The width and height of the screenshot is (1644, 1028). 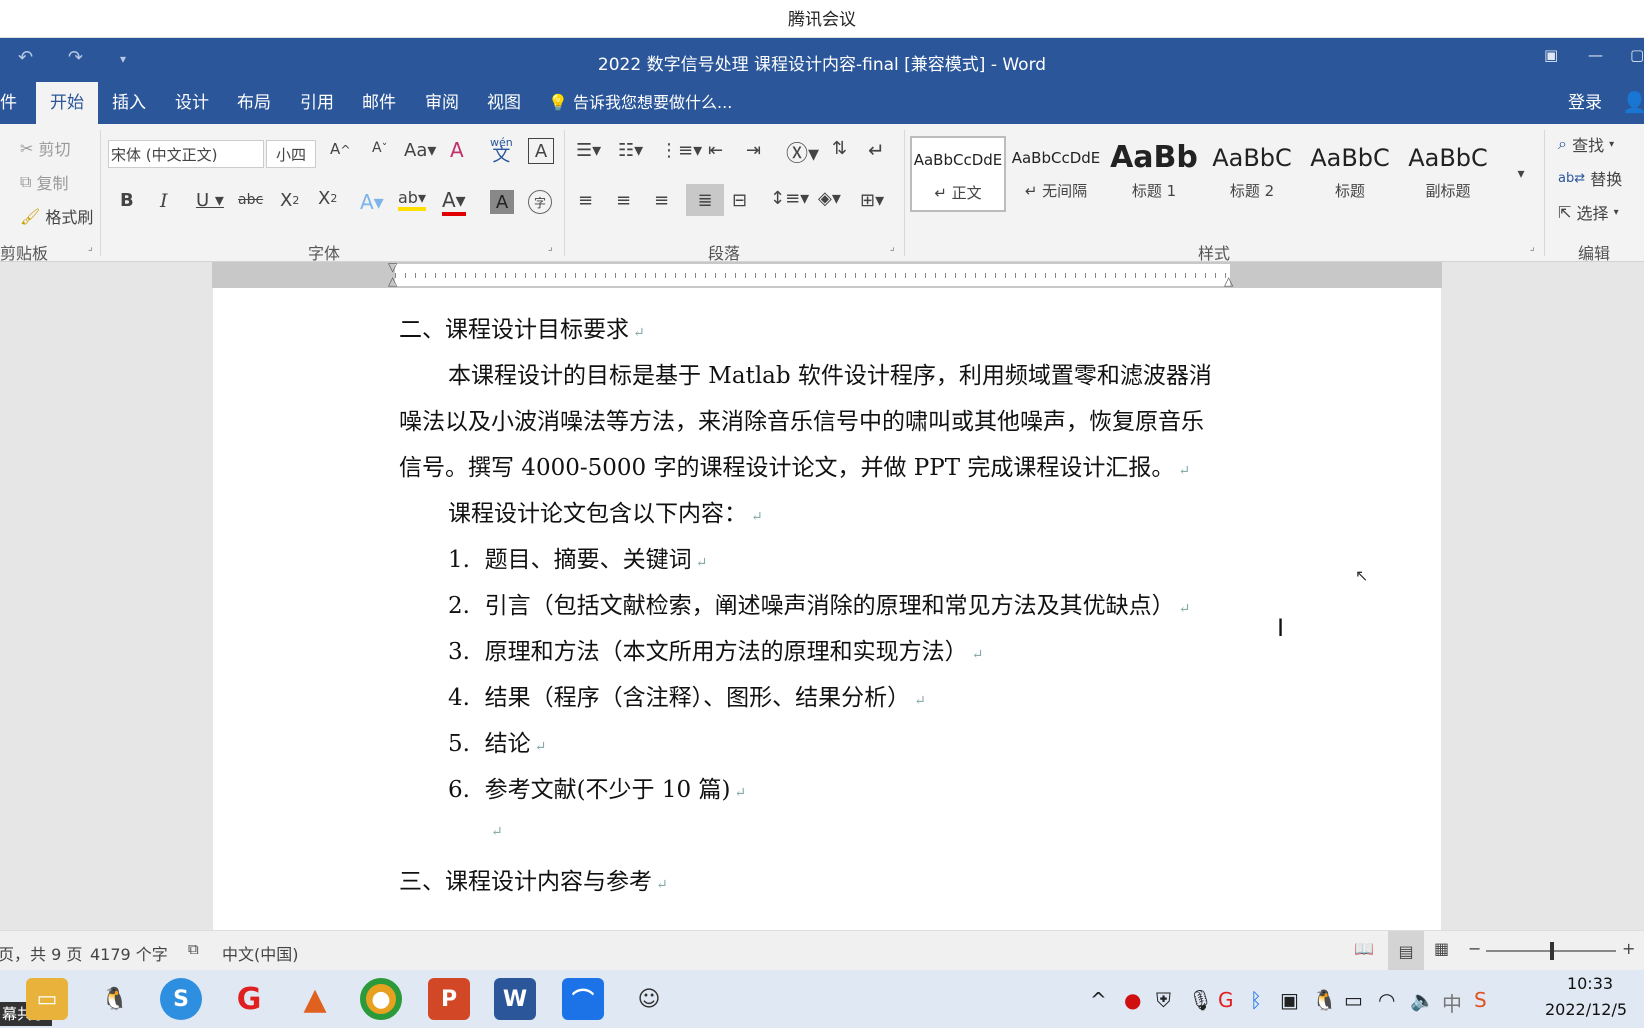 What do you see at coordinates (115, 999) in the screenshot?
I see `qq-icon: 🐧` at bounding box center [115, 999].